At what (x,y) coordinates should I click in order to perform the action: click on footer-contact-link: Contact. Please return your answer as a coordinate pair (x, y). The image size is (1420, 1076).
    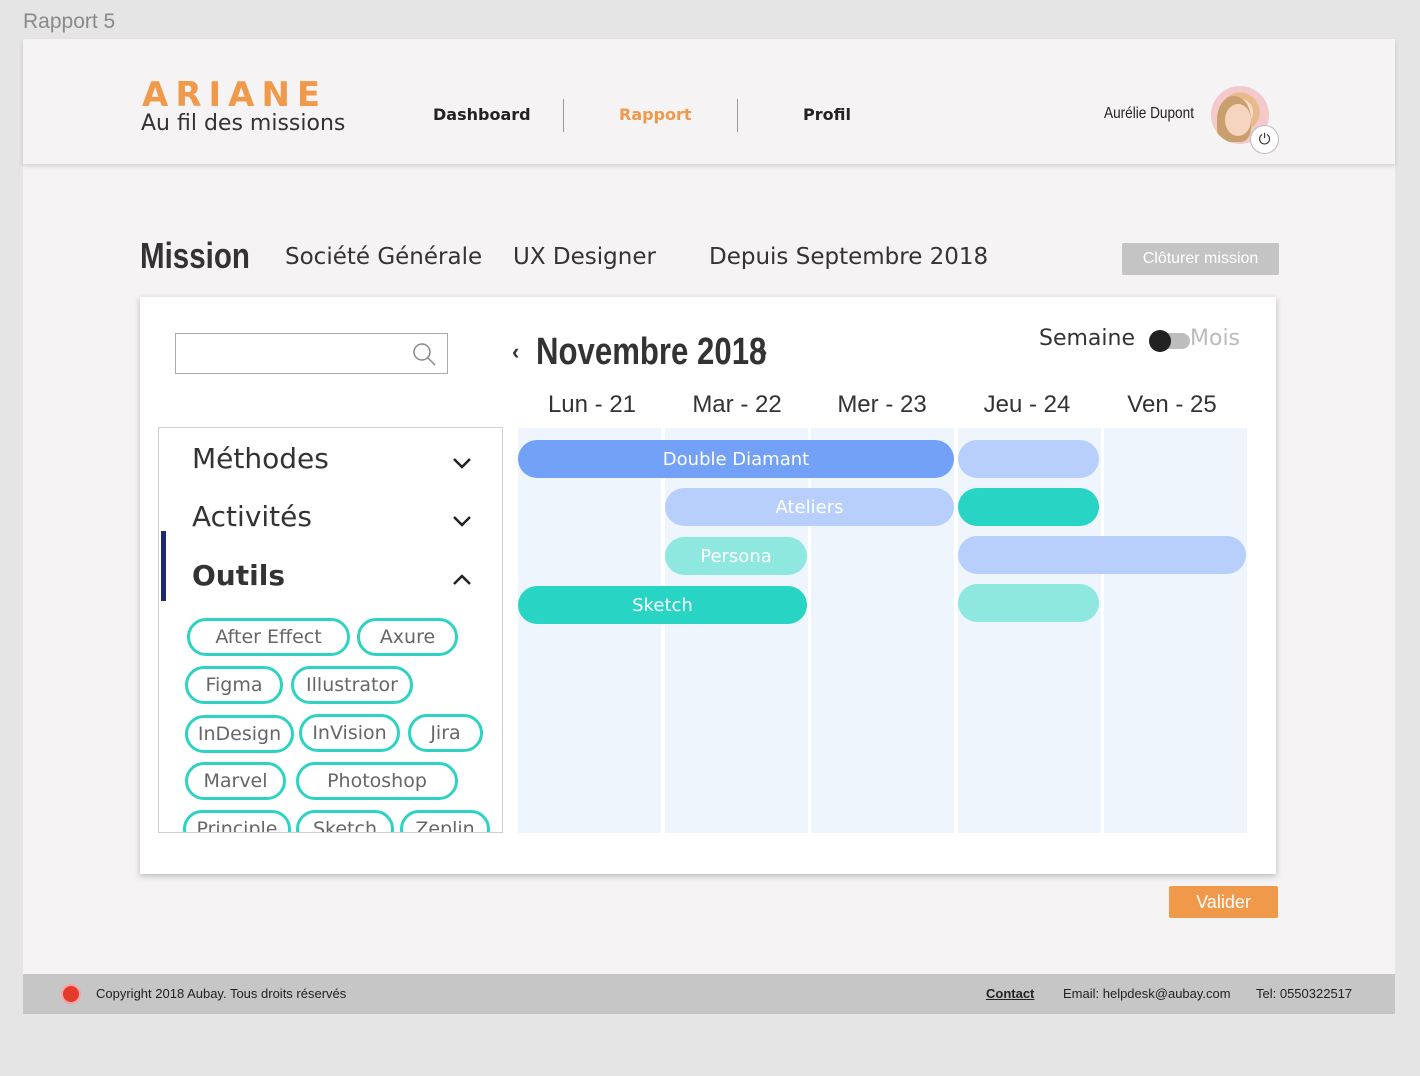
    Looking at the image, I should click on (1010, 993).